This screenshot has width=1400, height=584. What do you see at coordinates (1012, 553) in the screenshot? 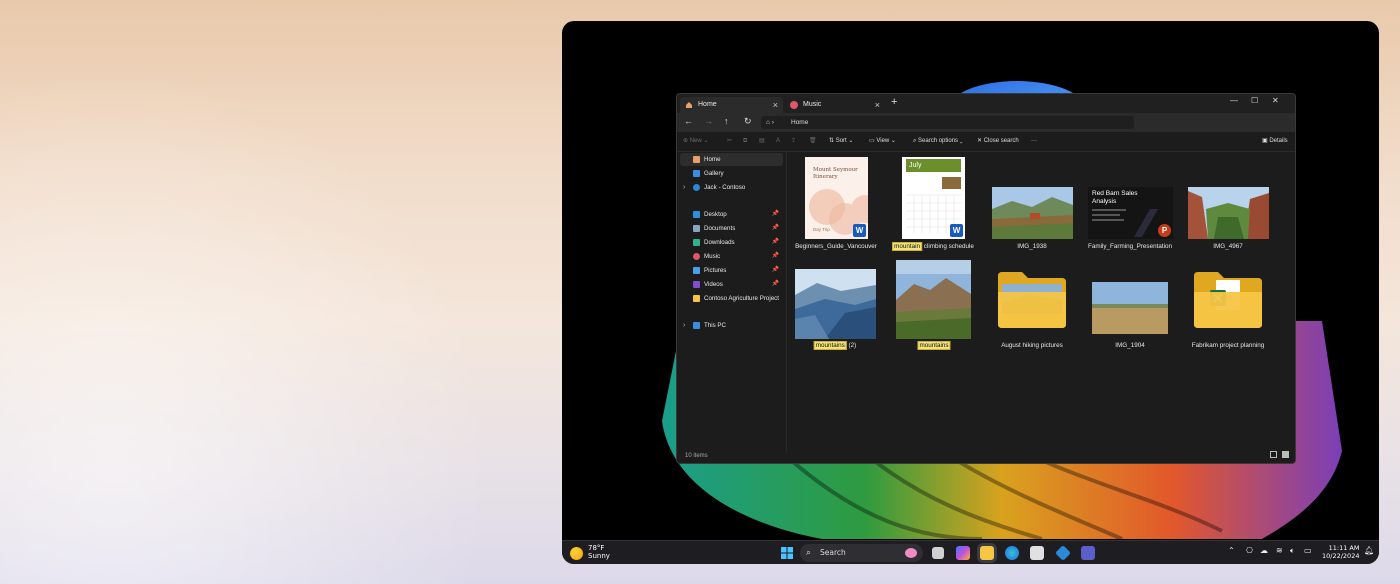
I see `edge-icon` at bounding box center [1012, 553].